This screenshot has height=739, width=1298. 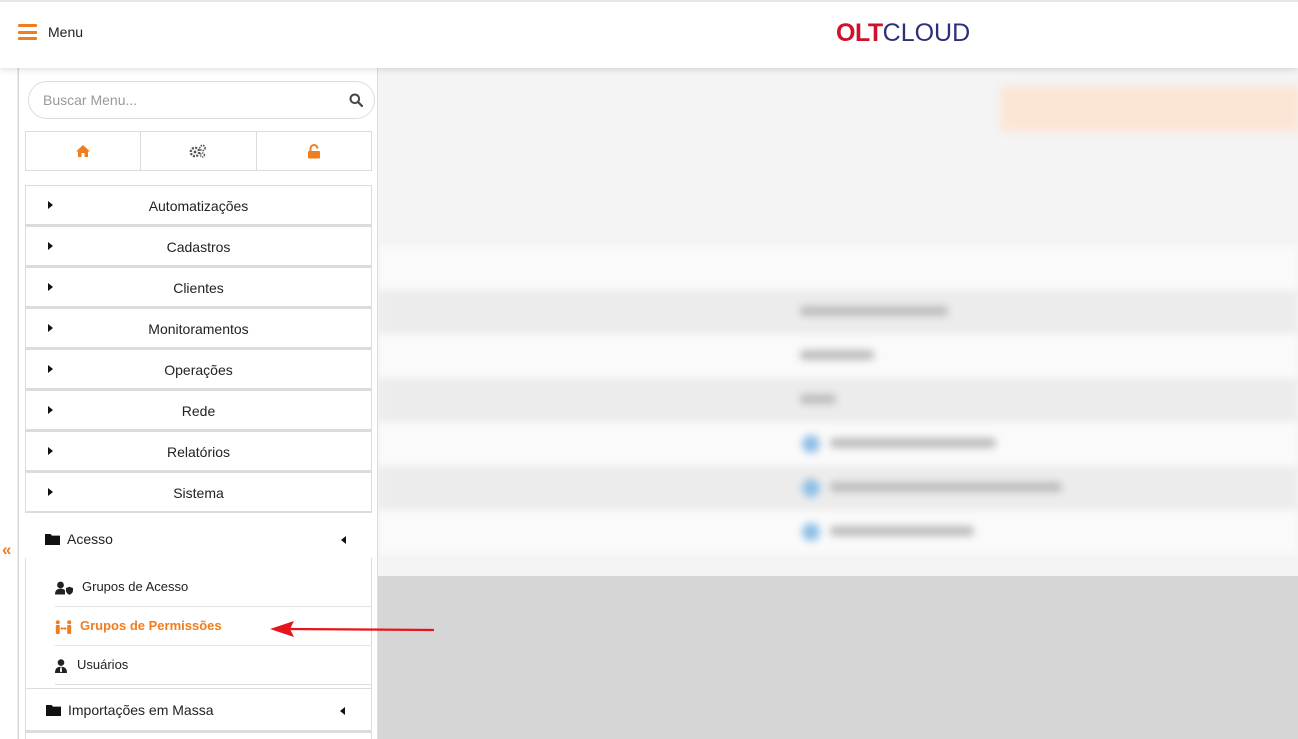 I want to click on top-bar: Menu OLTCLOUD, so click(x=649, y=34).